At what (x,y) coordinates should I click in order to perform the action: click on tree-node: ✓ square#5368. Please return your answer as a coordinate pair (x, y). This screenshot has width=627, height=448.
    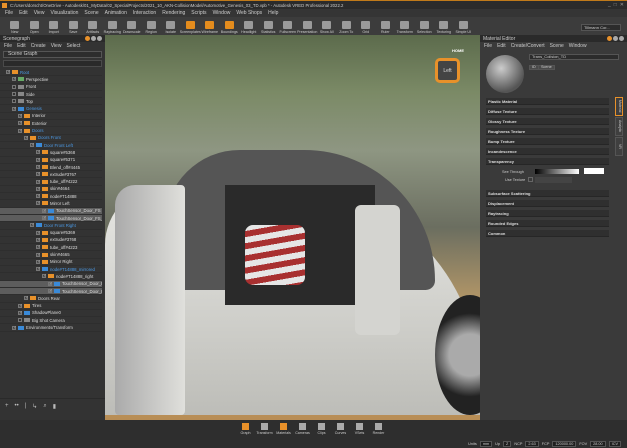
    Looking at the image, I should click on (51, 153).